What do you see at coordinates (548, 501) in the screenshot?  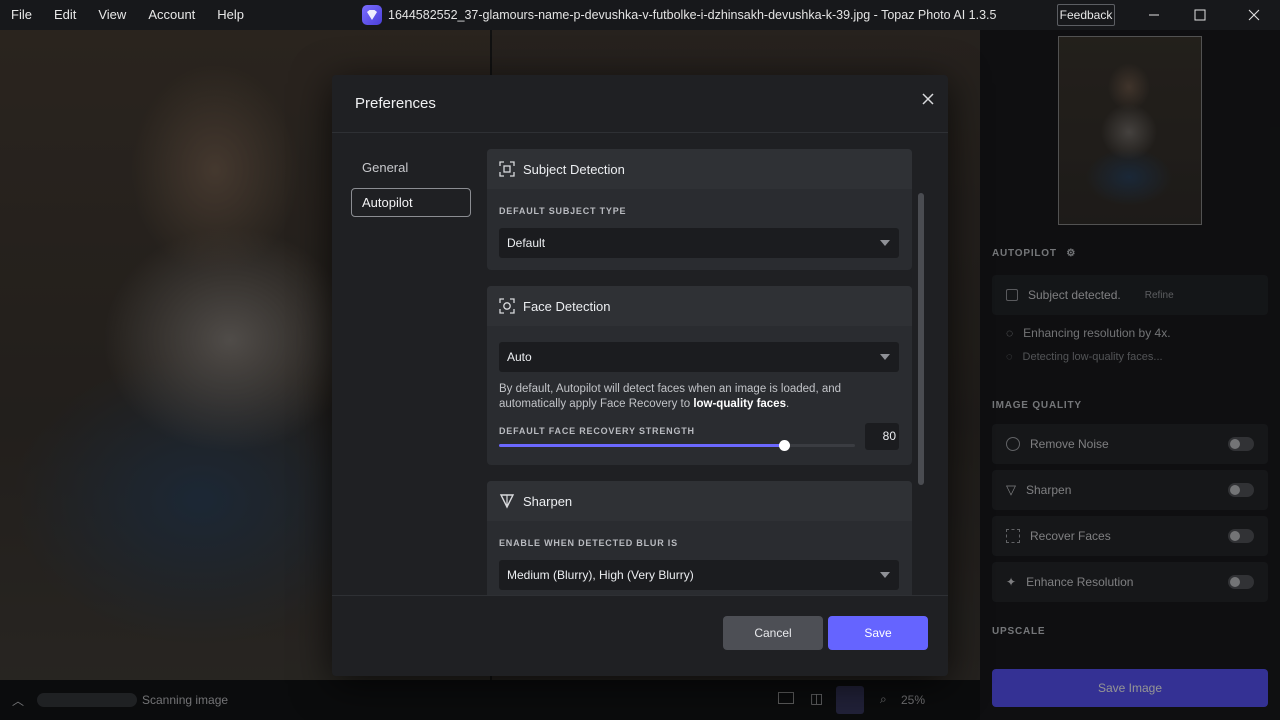 I see `sharpen-title: Sharpen` at bounding box center [548, 501].